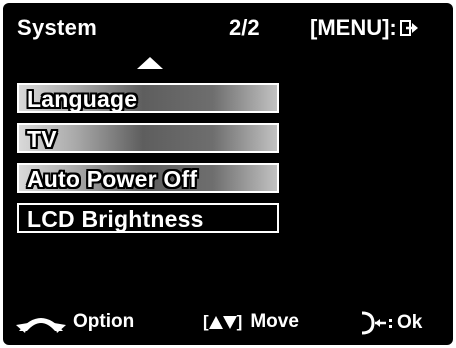 Image resolution: width=456 pixels, height=348 pixels. What do you see at coordinates (353, 27) in the screenshot?
I see `menu-button-label: [MENU]:` at bounding box center [353, 27].